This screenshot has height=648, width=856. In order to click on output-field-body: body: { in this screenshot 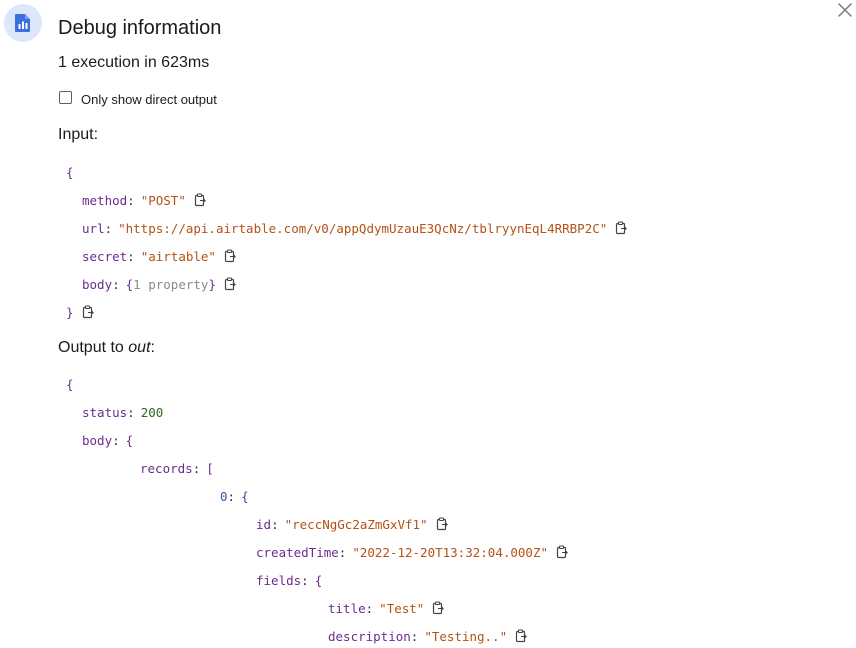, I will do `click(107, 440)`.